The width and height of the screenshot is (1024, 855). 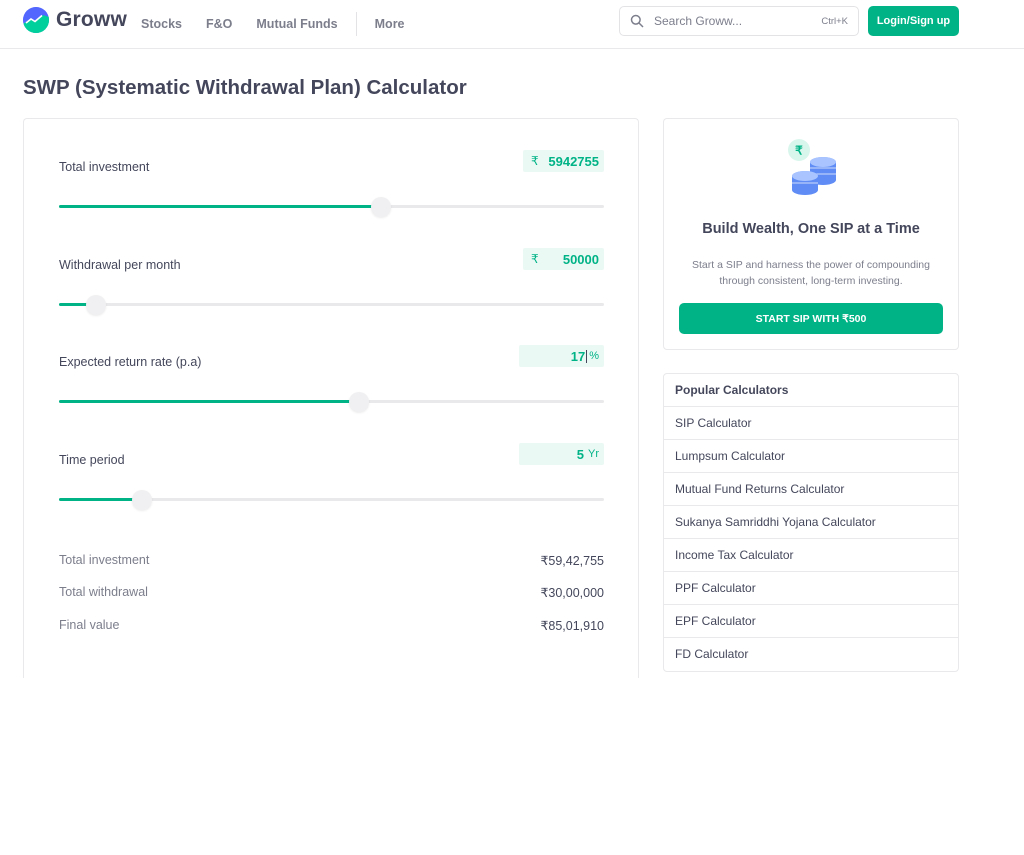 I want to click on field-time-period: Time period 5 Yr, so click(x=331, y=477).